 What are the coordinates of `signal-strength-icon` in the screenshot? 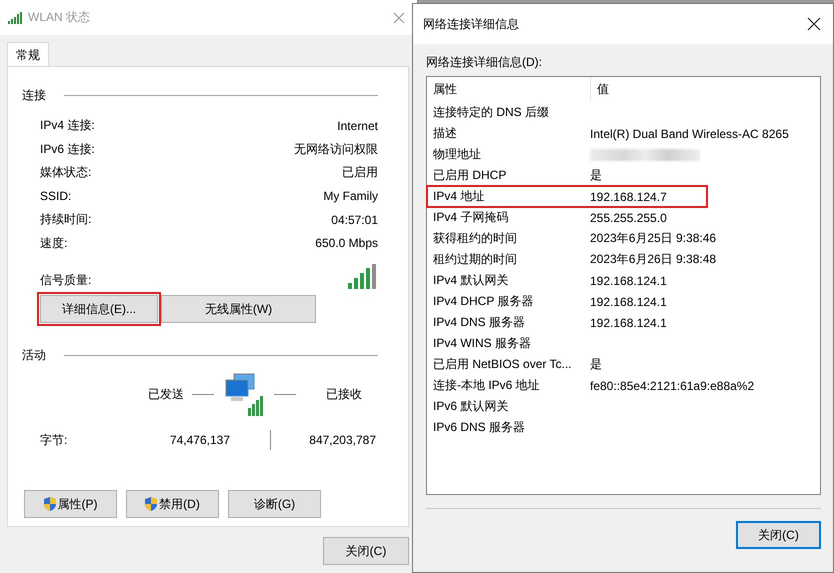 It's located at (363, 276).